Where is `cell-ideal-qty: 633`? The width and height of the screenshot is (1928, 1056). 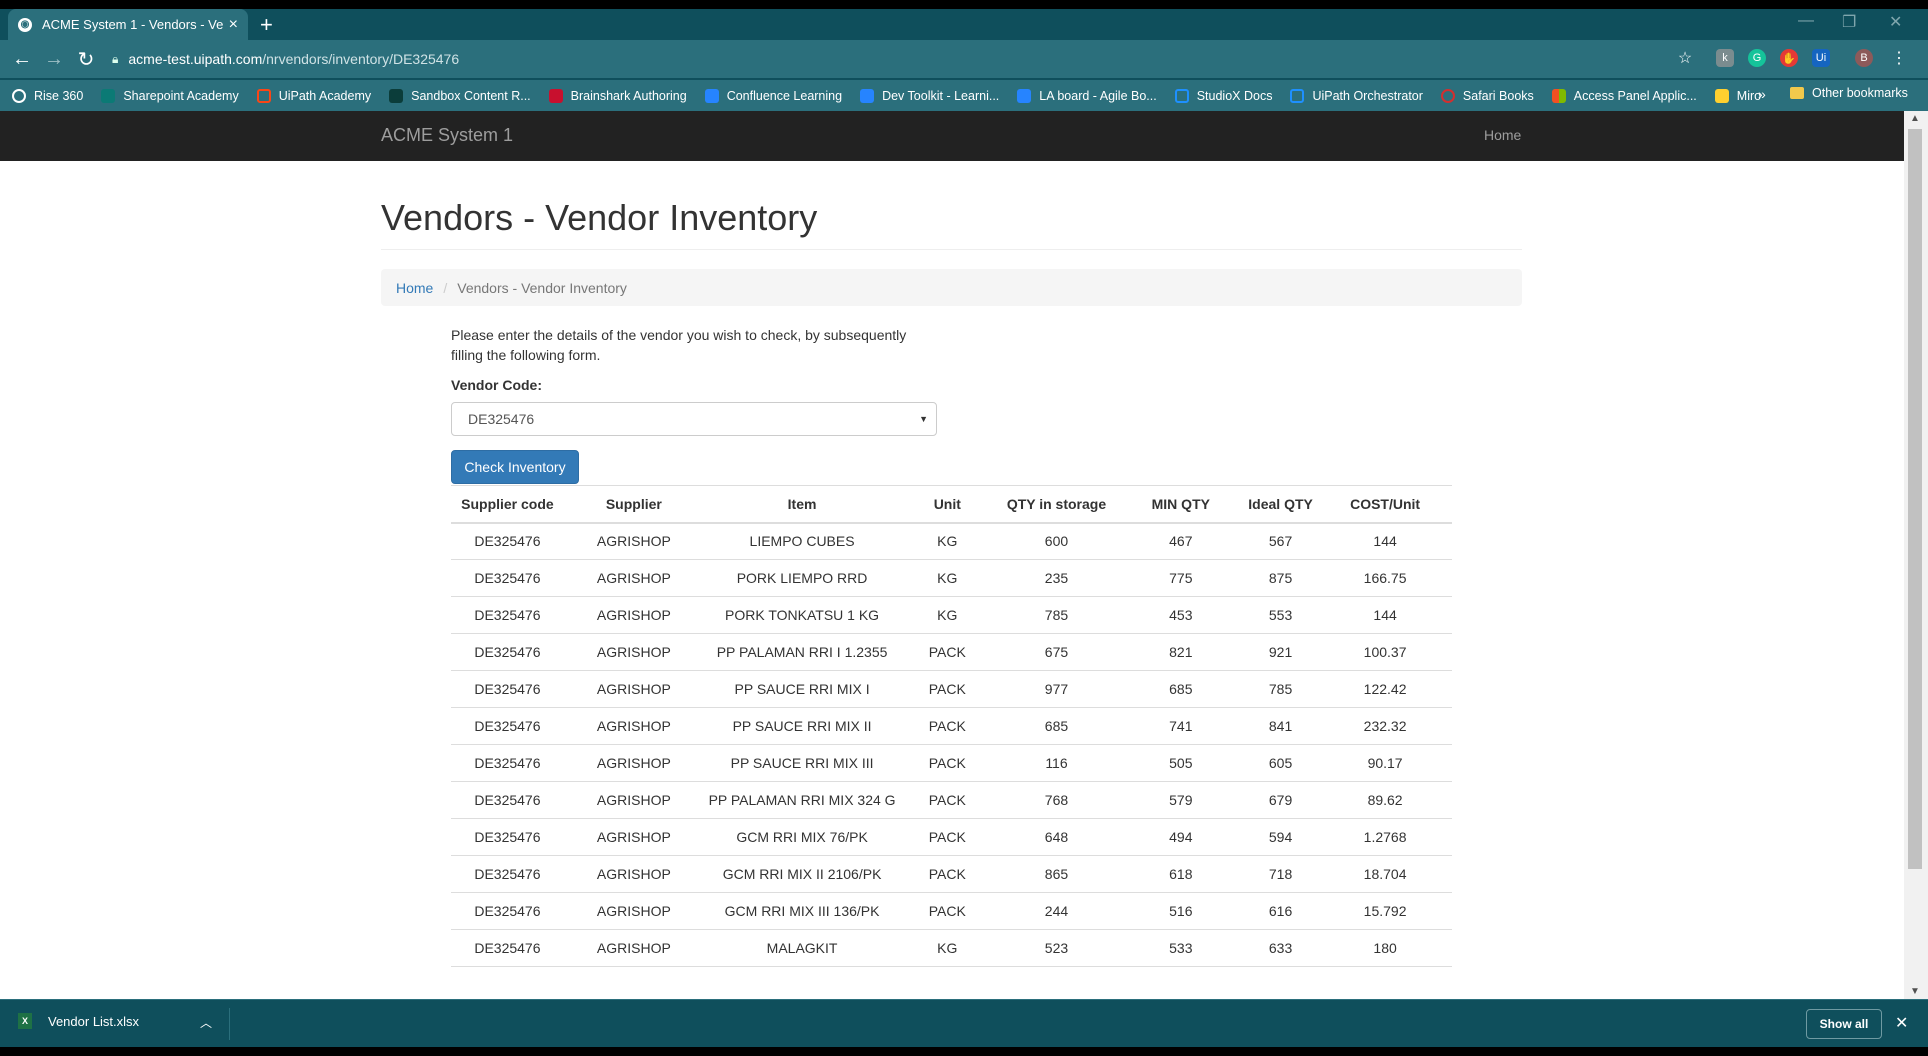 cell-ideal-qty: 633 is located at coordinates (1280, 948).